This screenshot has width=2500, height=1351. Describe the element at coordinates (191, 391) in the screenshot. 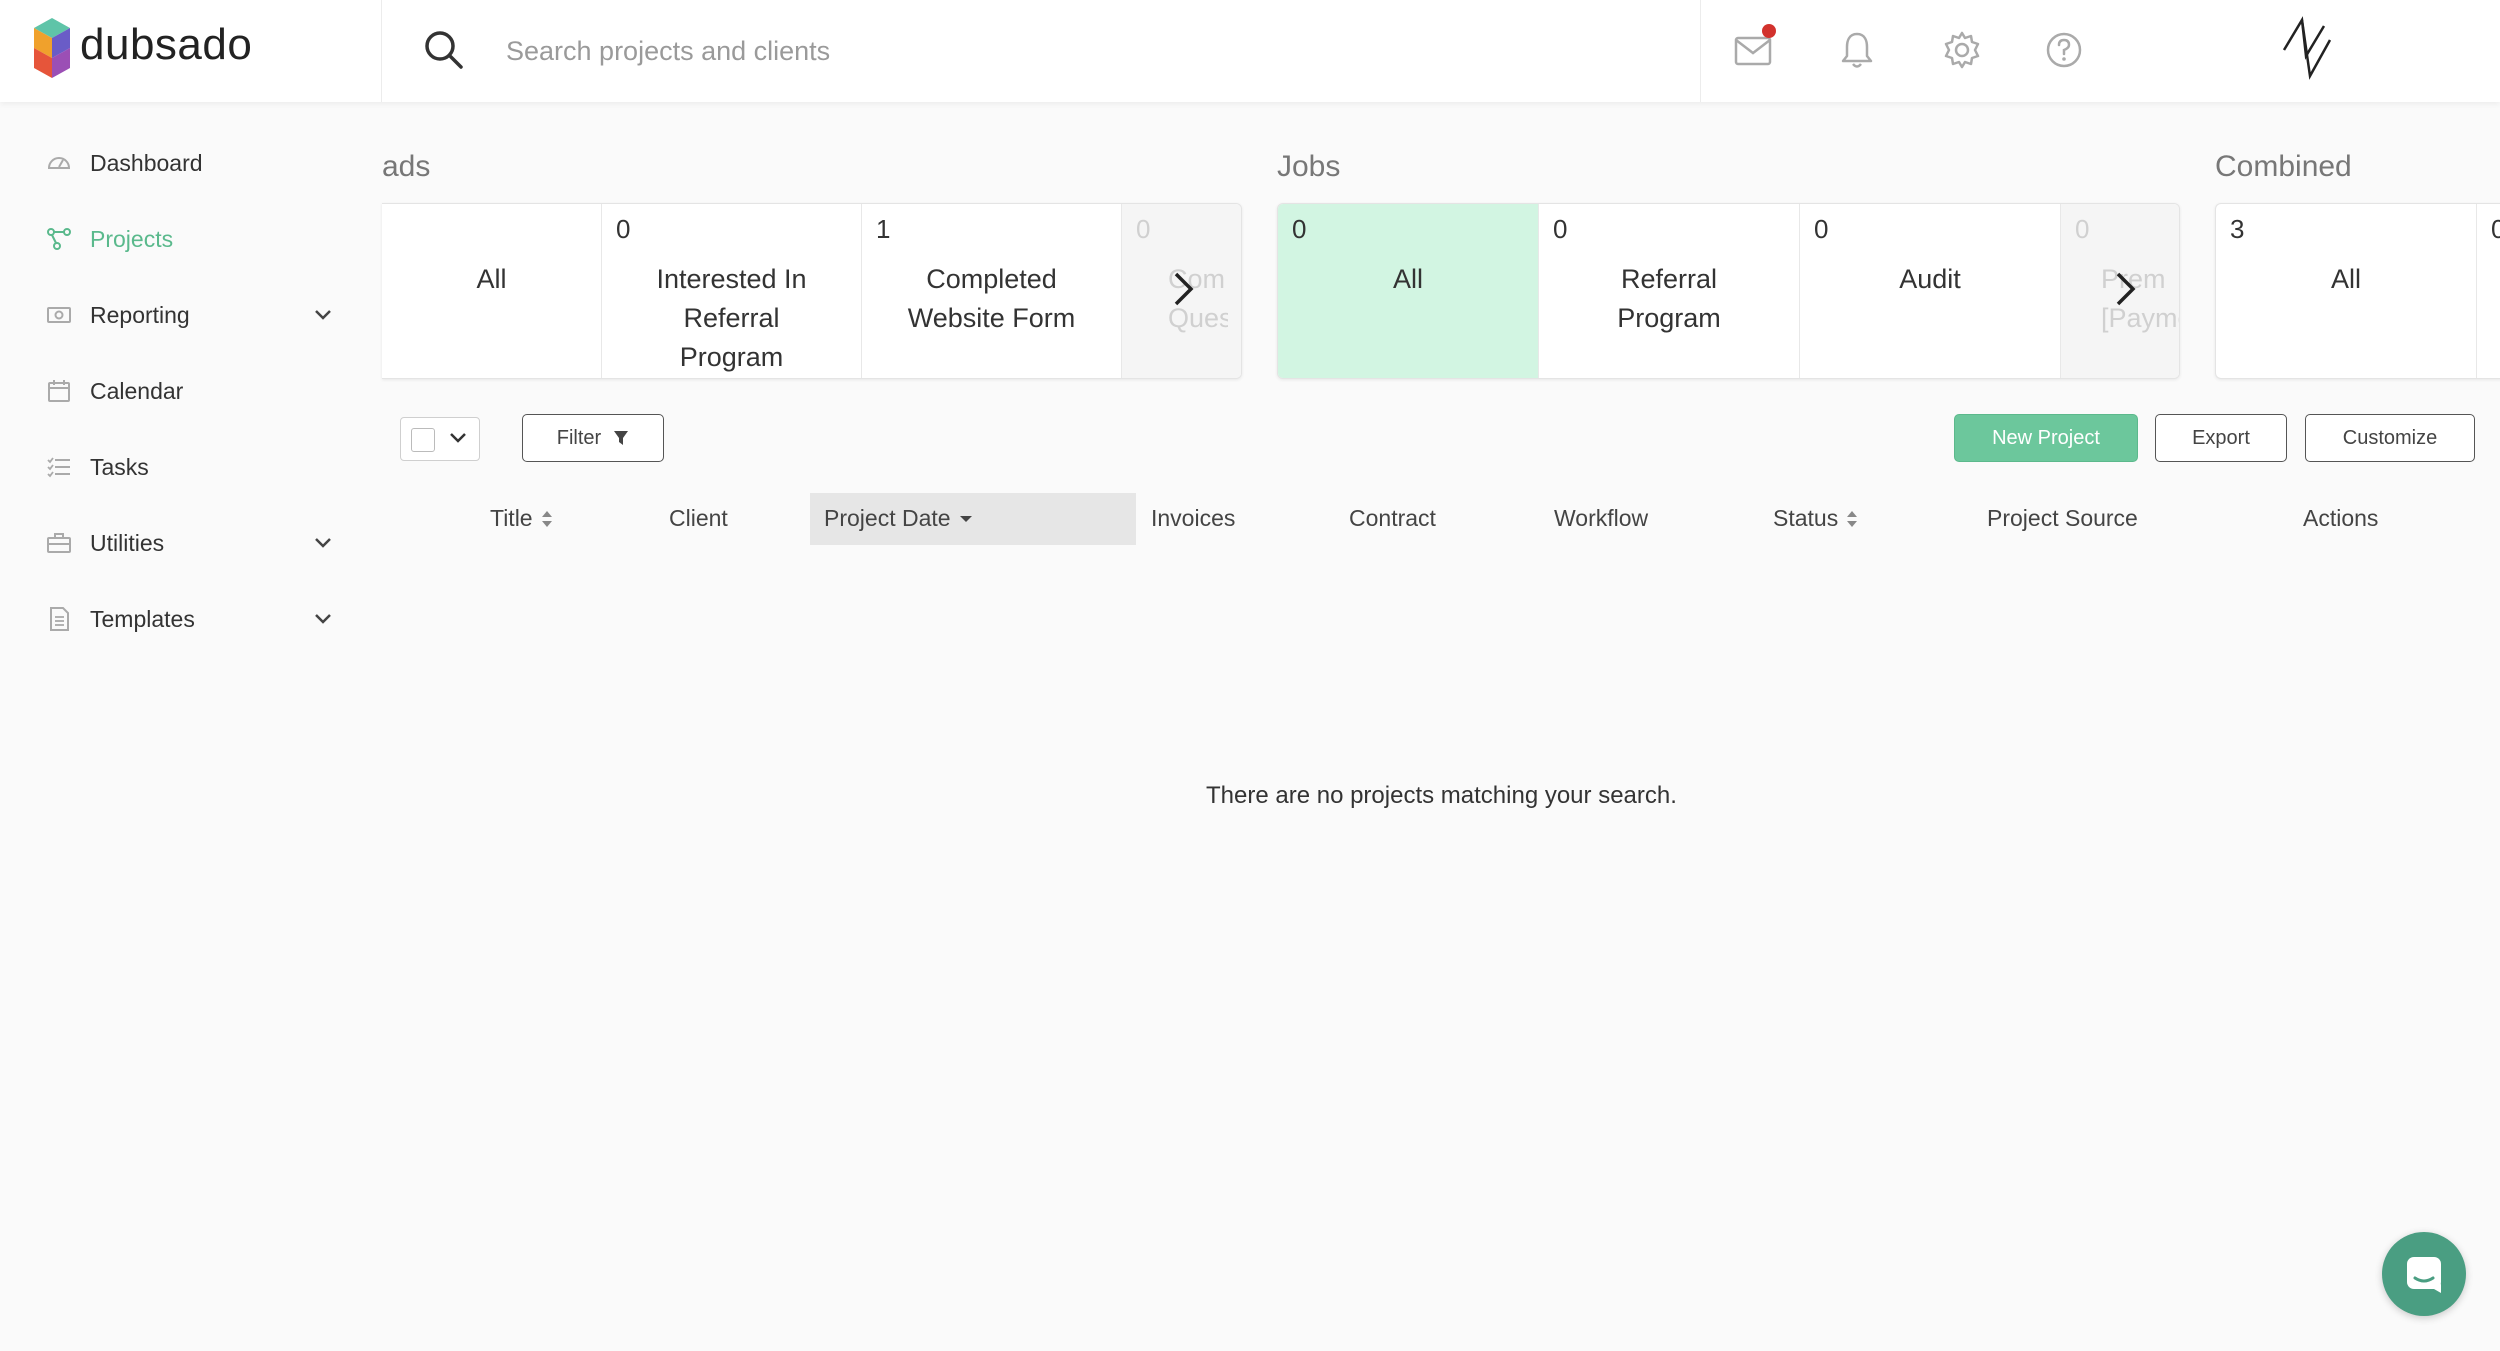

I see `sidebar-item-calendar: Calendar` at that location.